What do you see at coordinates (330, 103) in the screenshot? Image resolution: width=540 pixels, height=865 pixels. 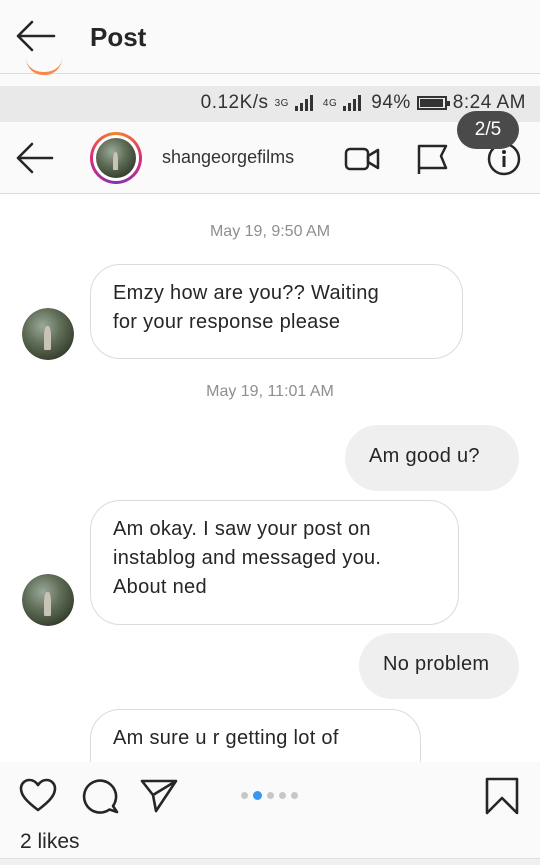 I see `network-4g-label: 4G` at bounding box center [330, 103].